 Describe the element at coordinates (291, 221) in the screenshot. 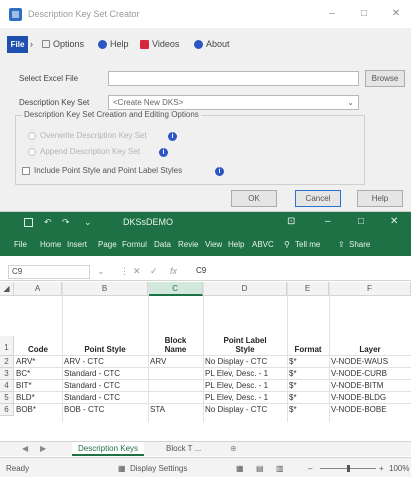

I see `ribbon-display-icon: ⊡` at that location.